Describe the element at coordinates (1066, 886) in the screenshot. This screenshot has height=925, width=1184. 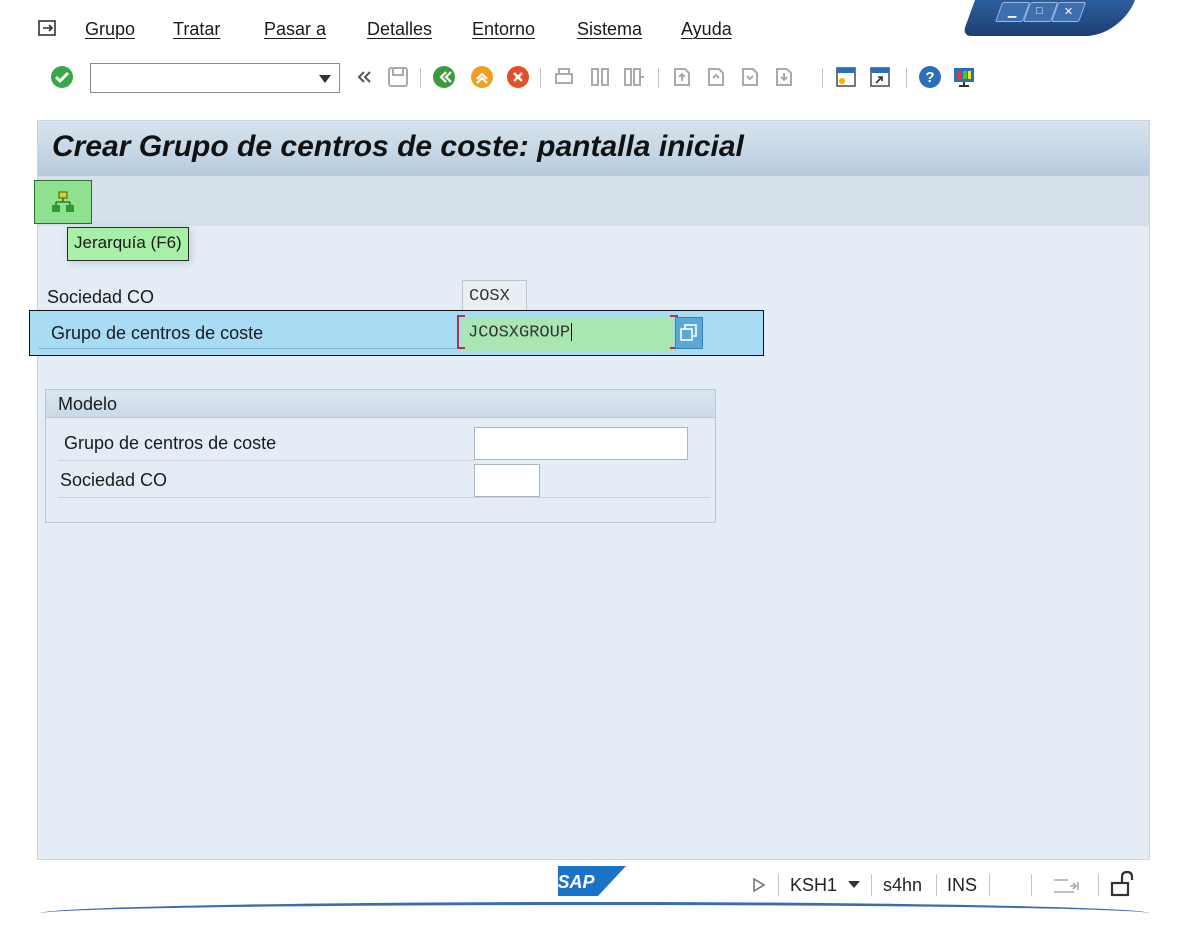
I see `tab-icon` at that location.